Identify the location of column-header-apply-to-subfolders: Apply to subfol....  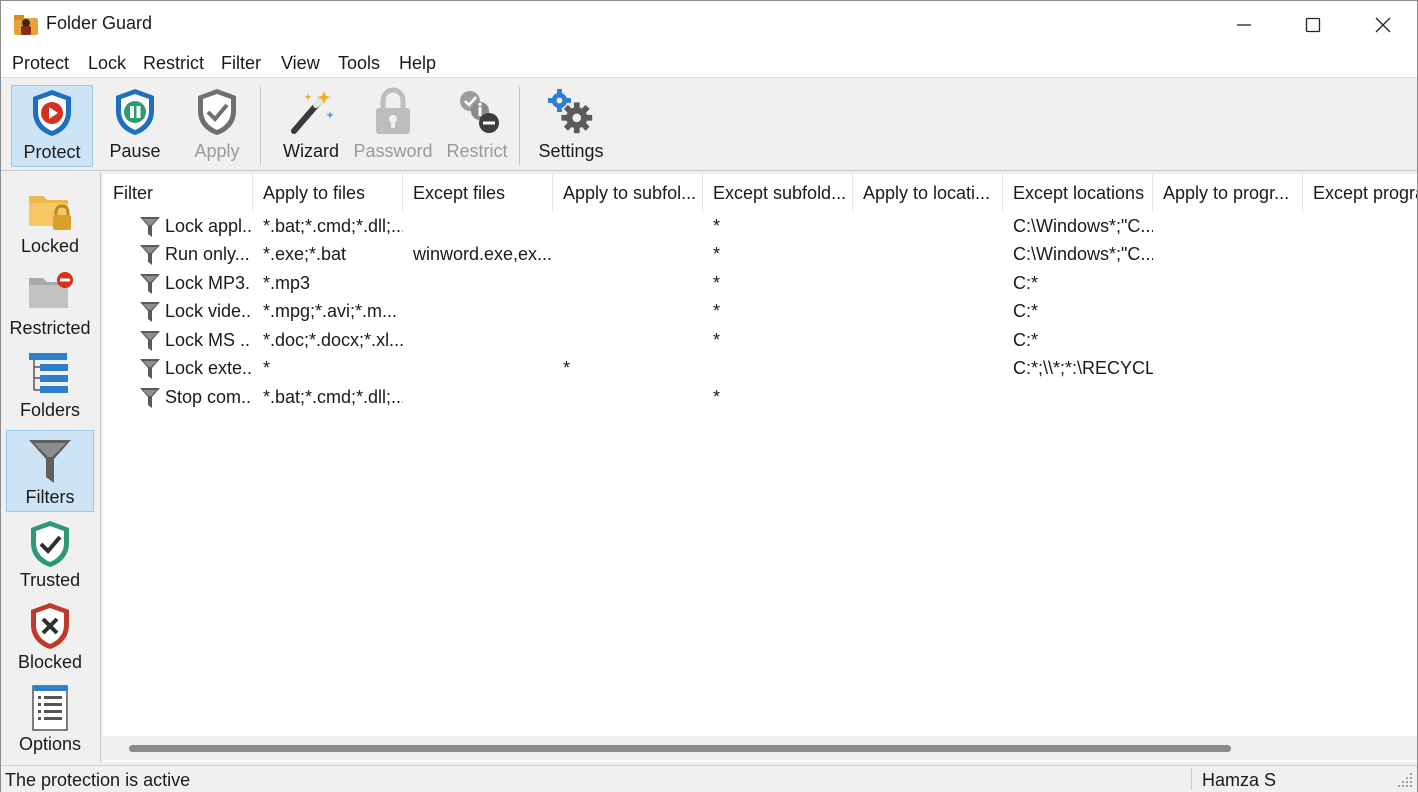
(628, 193).